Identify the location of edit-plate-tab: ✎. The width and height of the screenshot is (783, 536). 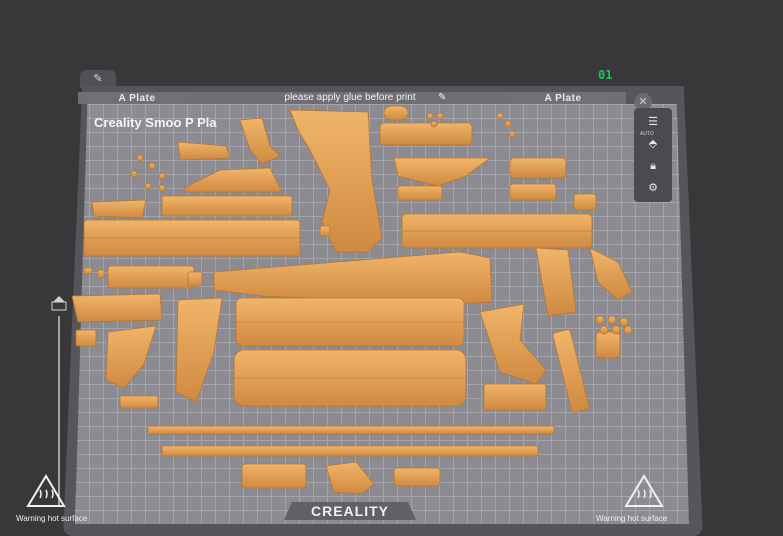
(98, 79).